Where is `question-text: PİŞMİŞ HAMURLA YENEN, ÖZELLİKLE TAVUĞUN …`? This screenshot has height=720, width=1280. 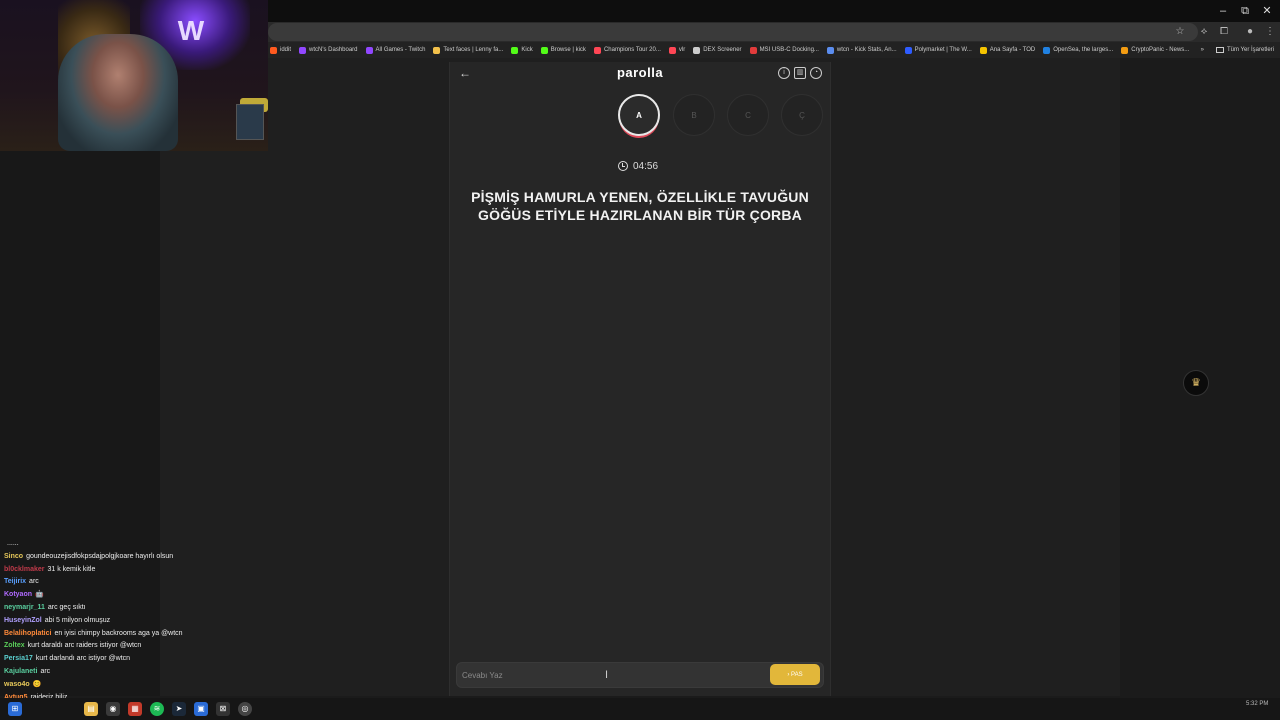
question-text: PİŞMİŞ HAMURLA YENEN, ÖZELLİKLE TAVUĞUN … is located at coordinates (640, 206).